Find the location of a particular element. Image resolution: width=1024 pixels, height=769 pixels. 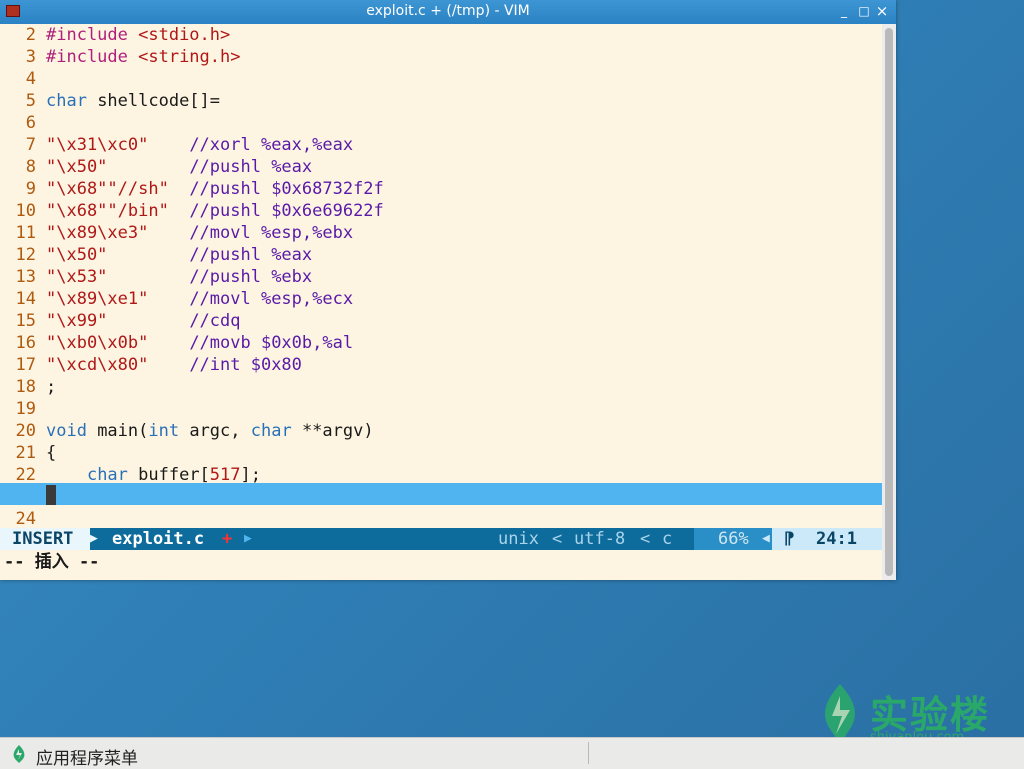

command-line: -- 插入 -- is located at coordinates (52, 562).